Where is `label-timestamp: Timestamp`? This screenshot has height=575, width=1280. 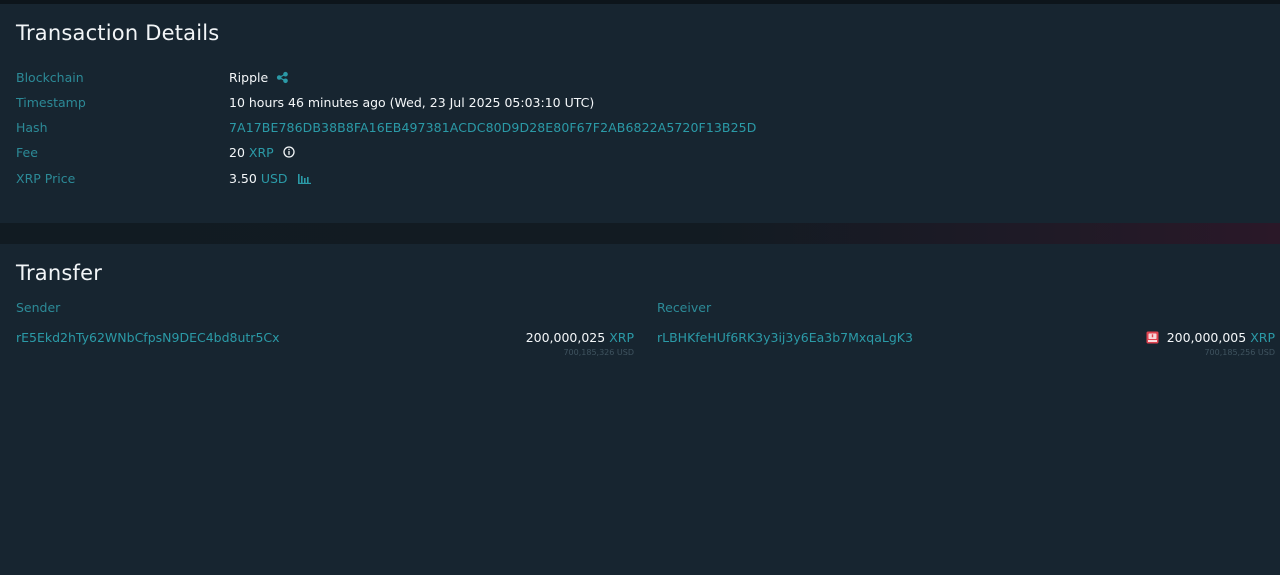
label-timestamp: Timestamp is located at coordinates (51, 102).